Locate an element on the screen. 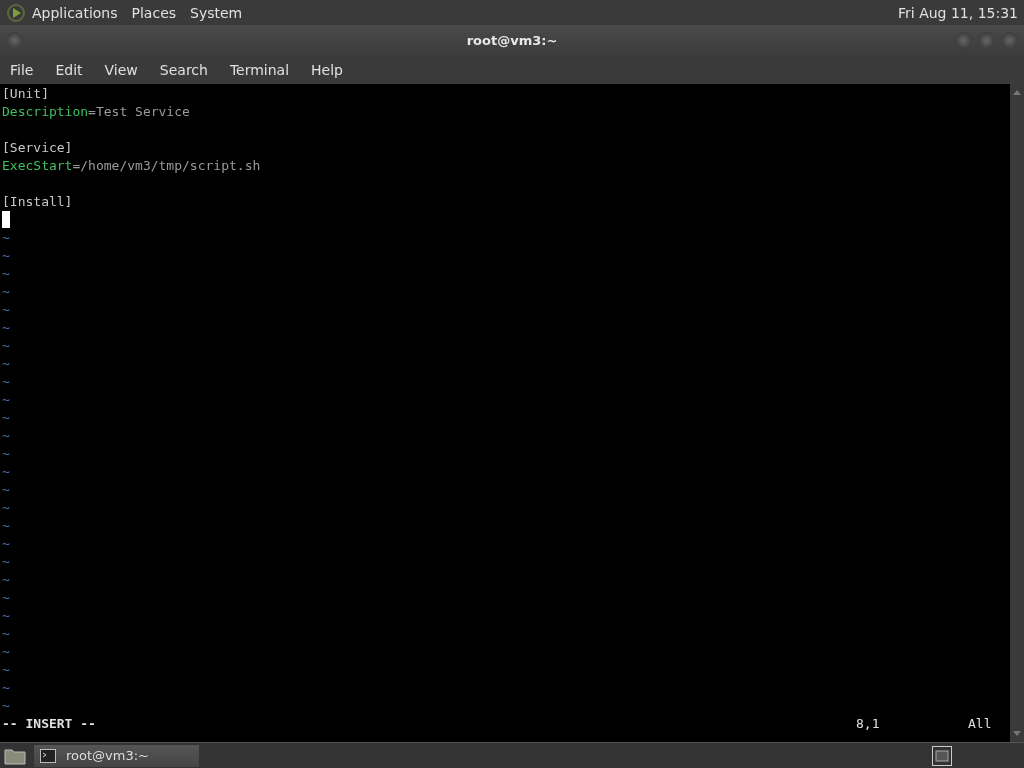  config-key: ExecStart is located at coordinates (37, 165).